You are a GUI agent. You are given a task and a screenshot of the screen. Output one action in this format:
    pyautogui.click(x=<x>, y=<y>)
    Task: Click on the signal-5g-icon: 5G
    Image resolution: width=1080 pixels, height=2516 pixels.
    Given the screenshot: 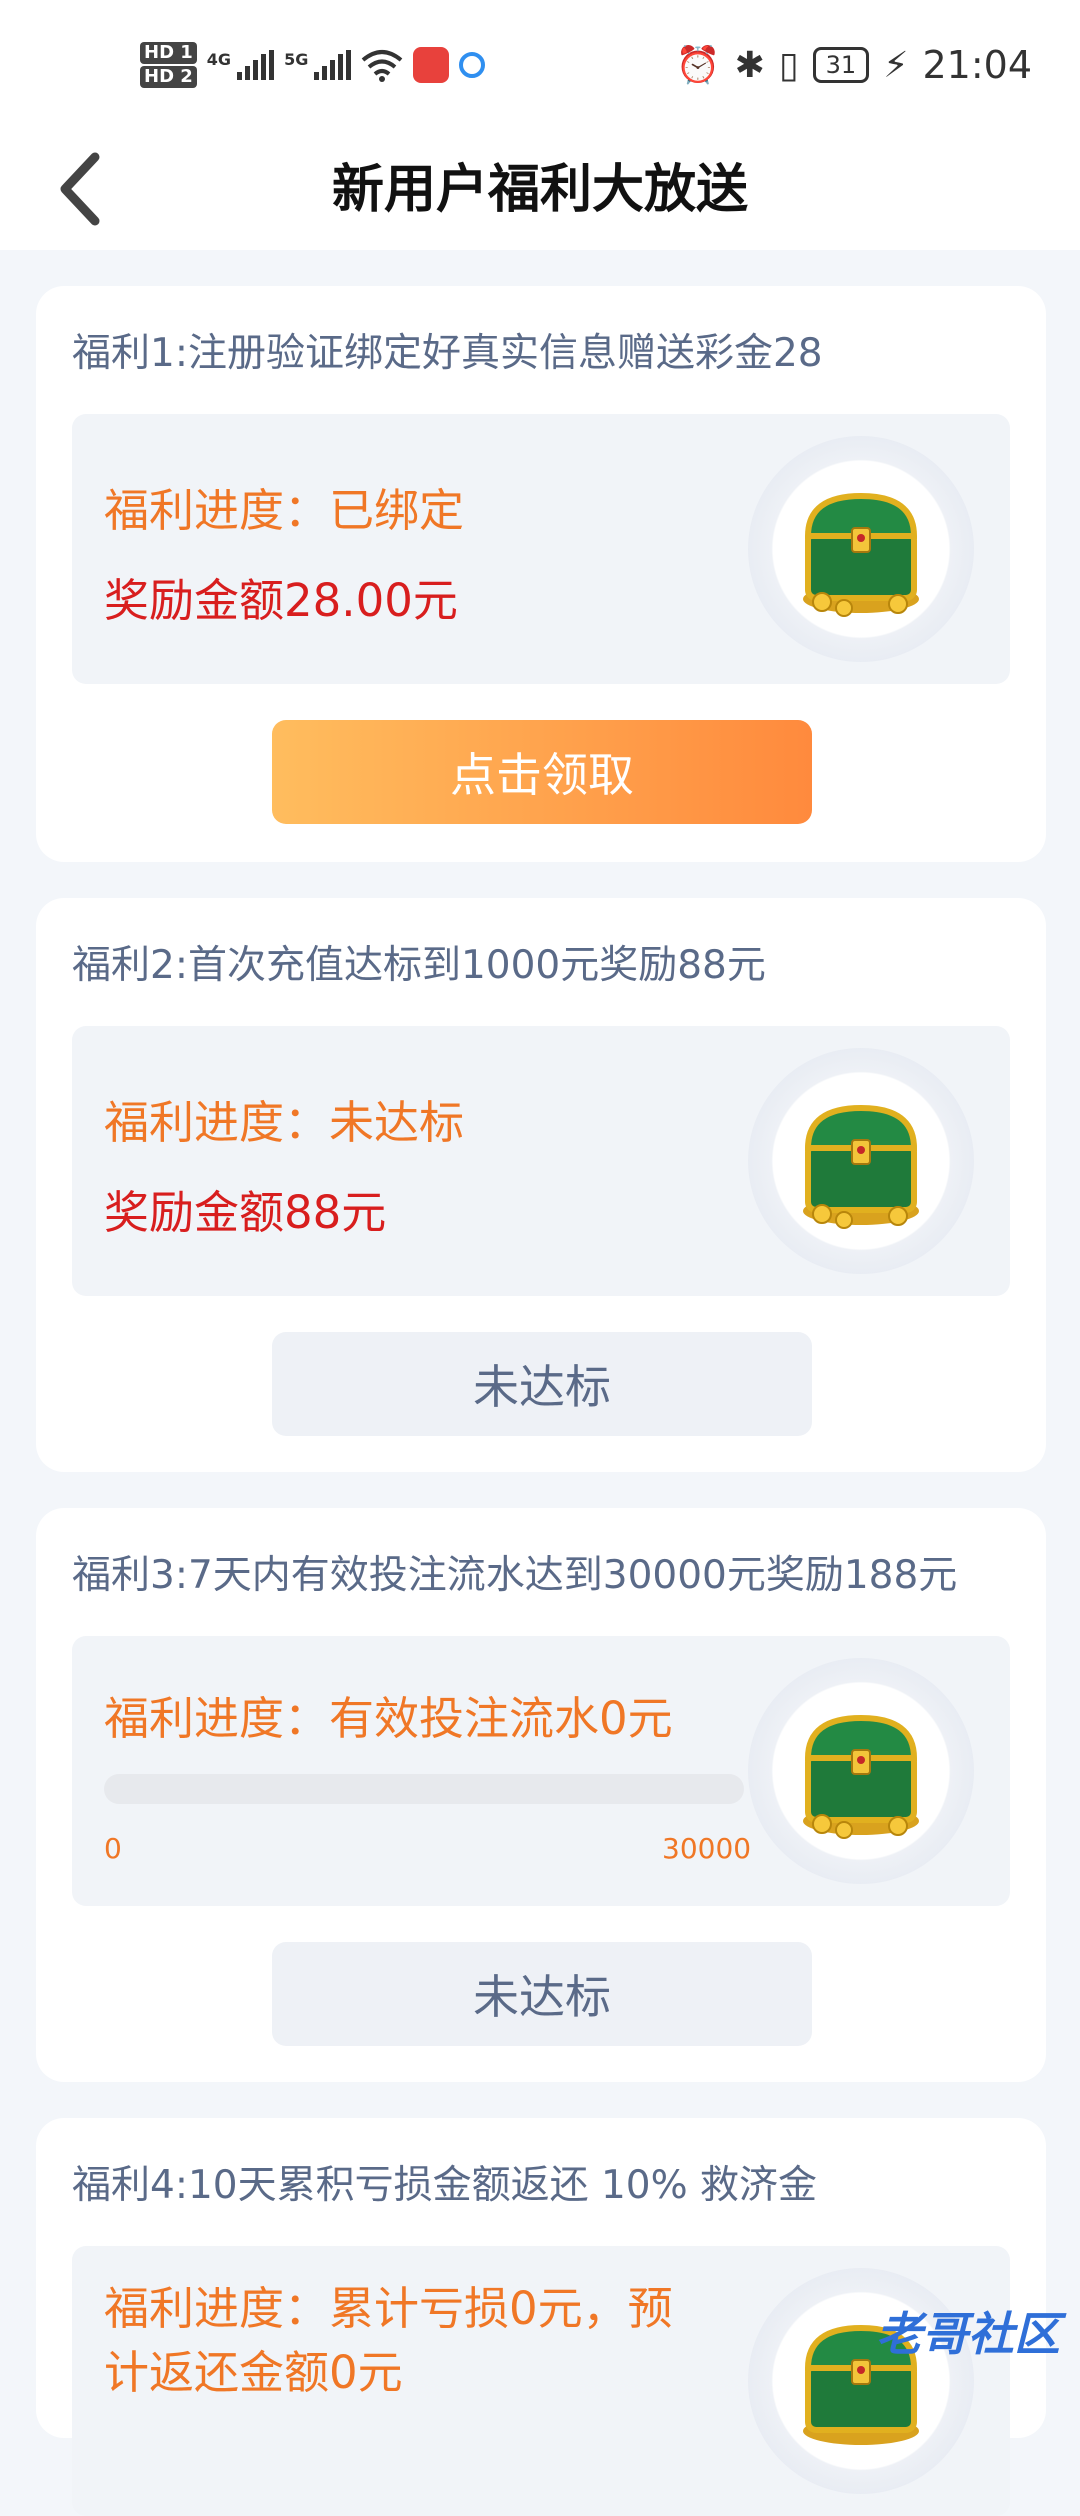 What is the action you would take?
    pyautogui.click(x=318, y=65)
    